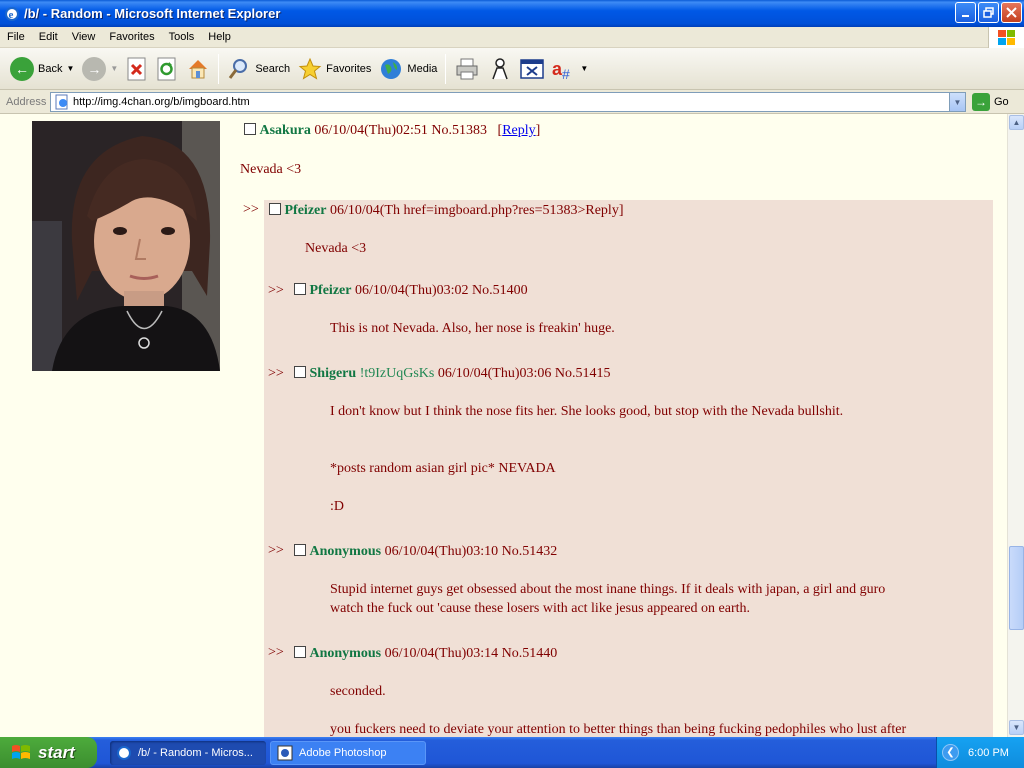  I want to click on printer-icon, so click(467, 68).